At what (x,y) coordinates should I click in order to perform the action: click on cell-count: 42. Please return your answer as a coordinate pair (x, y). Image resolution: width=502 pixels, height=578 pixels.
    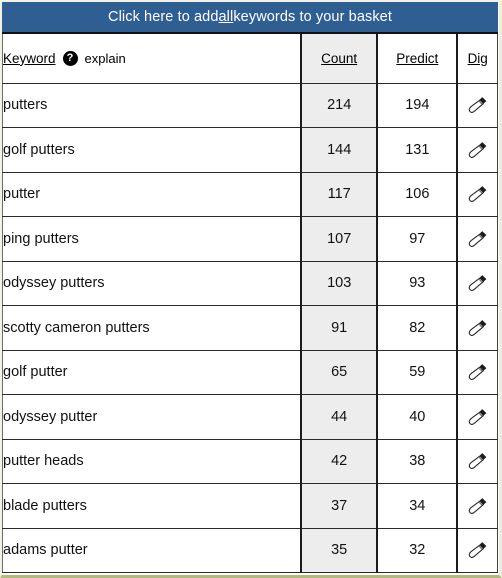
    Looking at the image, I should click on (340, 461).